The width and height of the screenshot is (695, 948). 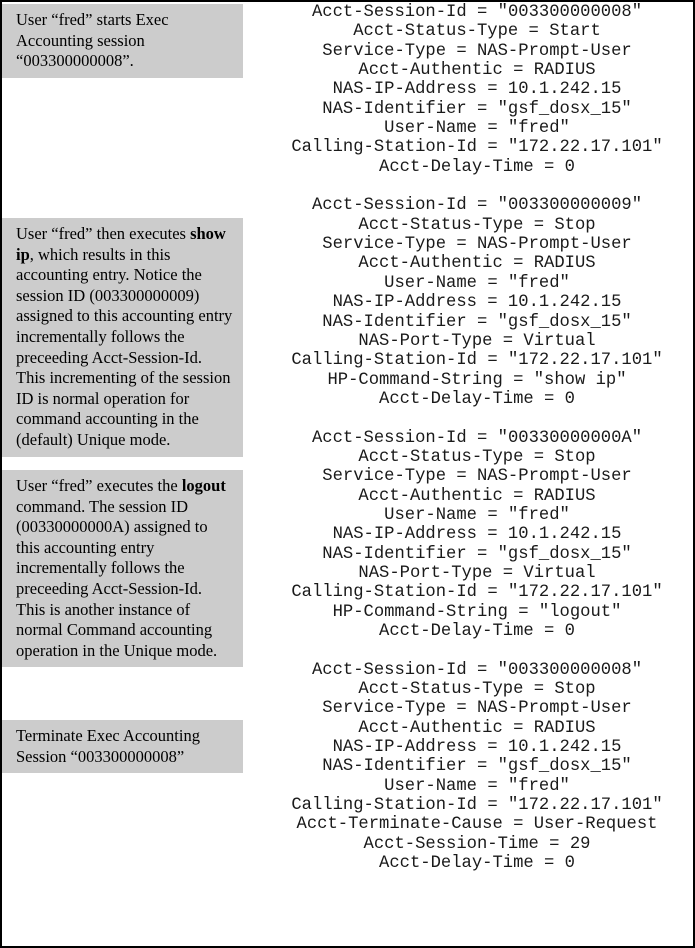 I want to click on log-line: Acct-Session-Time = 29, so click(x=477, y=844).